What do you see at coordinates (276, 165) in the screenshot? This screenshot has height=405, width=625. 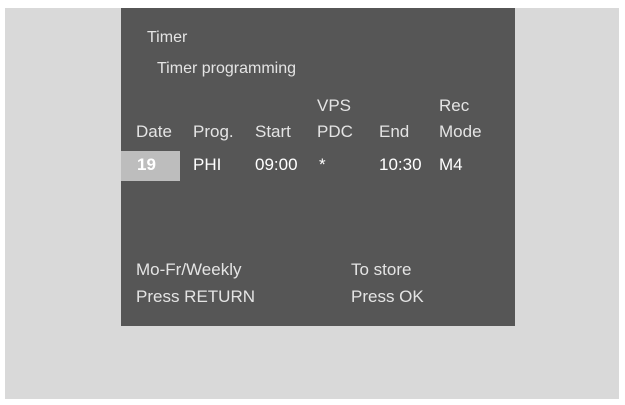 I see `entry-start: 09:00` at bounding box center [276, 165].